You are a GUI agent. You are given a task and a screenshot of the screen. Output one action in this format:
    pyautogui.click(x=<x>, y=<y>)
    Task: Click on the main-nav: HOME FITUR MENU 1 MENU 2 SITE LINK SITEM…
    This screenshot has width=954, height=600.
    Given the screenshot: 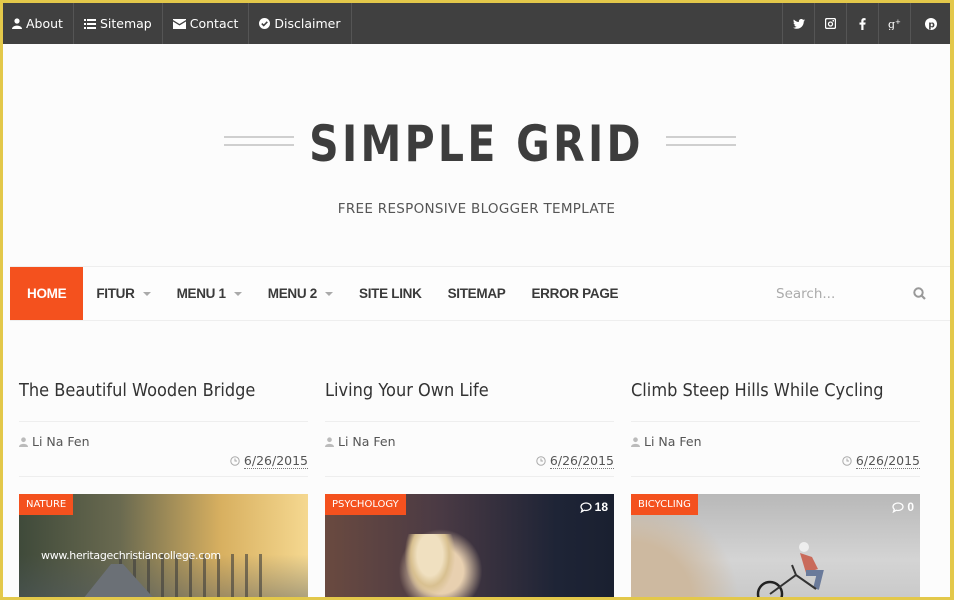 What is the action you would take?
    pyautogui.click(x=480, y=293)
    